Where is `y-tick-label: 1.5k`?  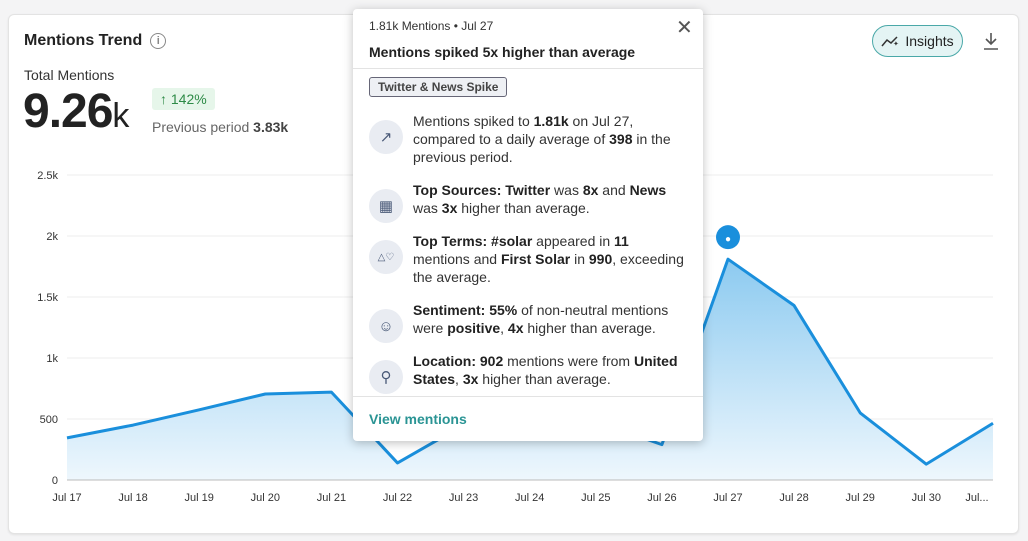
y-tick-label: 1.5k is located at coordinates (47, 298).